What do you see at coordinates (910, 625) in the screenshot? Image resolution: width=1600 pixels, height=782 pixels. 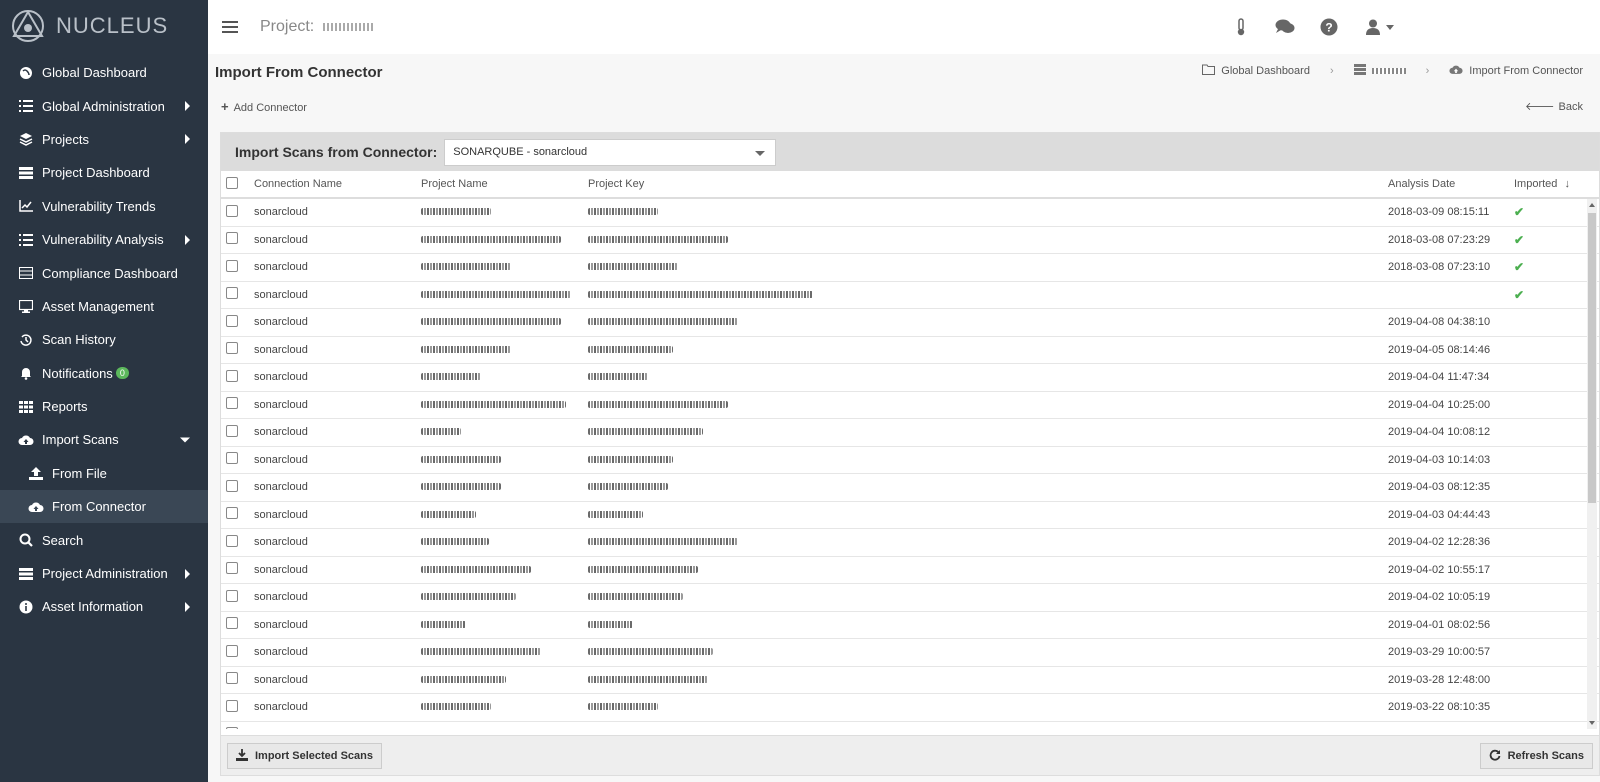 I see `table-row: sonarcloud 2019-04-01 08:02:56` at bounding box center [910, 625].